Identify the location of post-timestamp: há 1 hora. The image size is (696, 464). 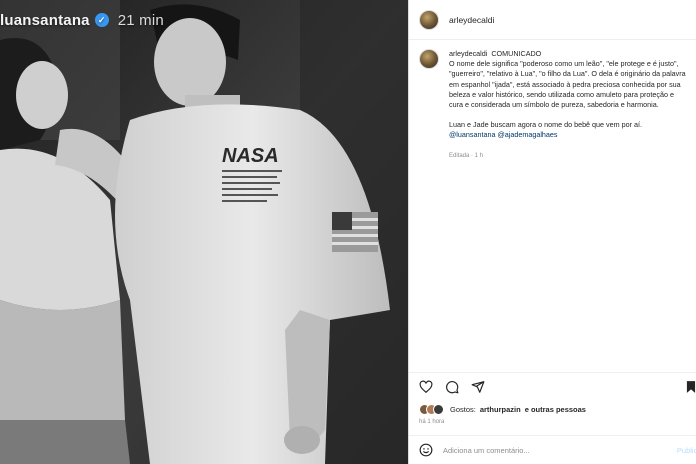
(432, 422).